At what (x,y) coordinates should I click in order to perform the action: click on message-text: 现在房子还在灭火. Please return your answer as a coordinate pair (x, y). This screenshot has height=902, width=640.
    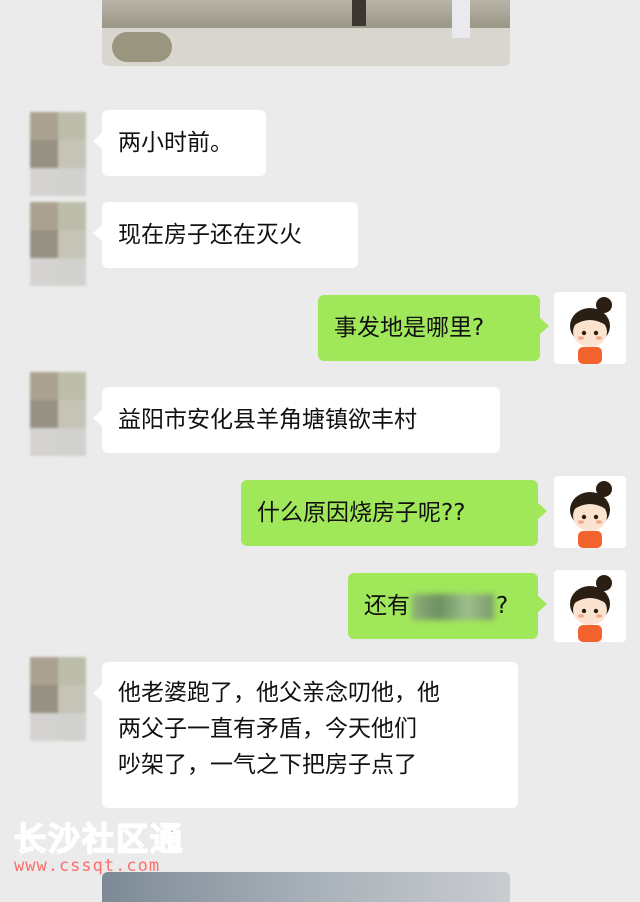
    Looking at the image, I should click on (210, 235).